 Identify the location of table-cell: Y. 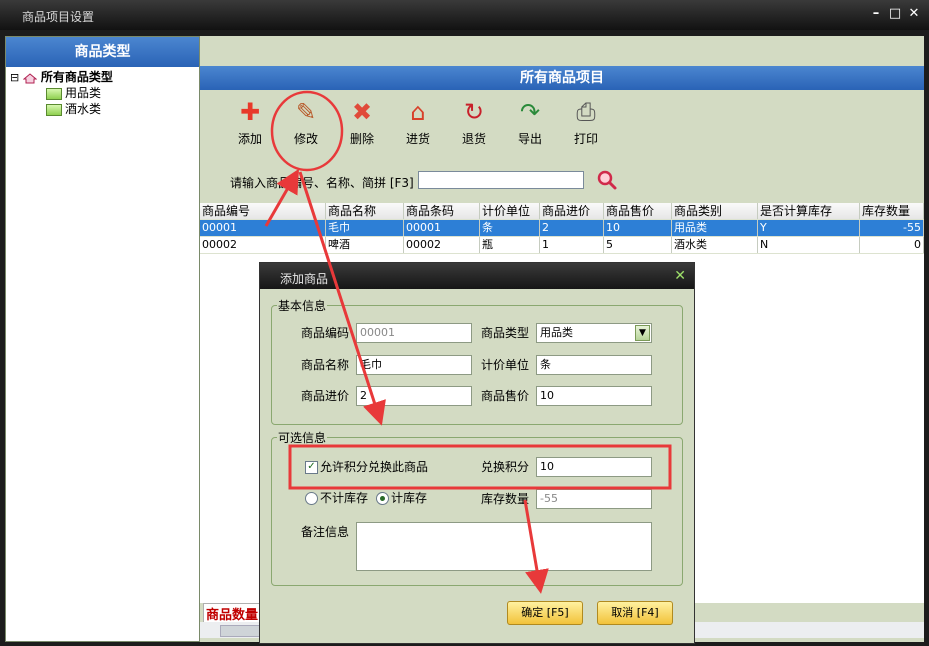
(809, 228).